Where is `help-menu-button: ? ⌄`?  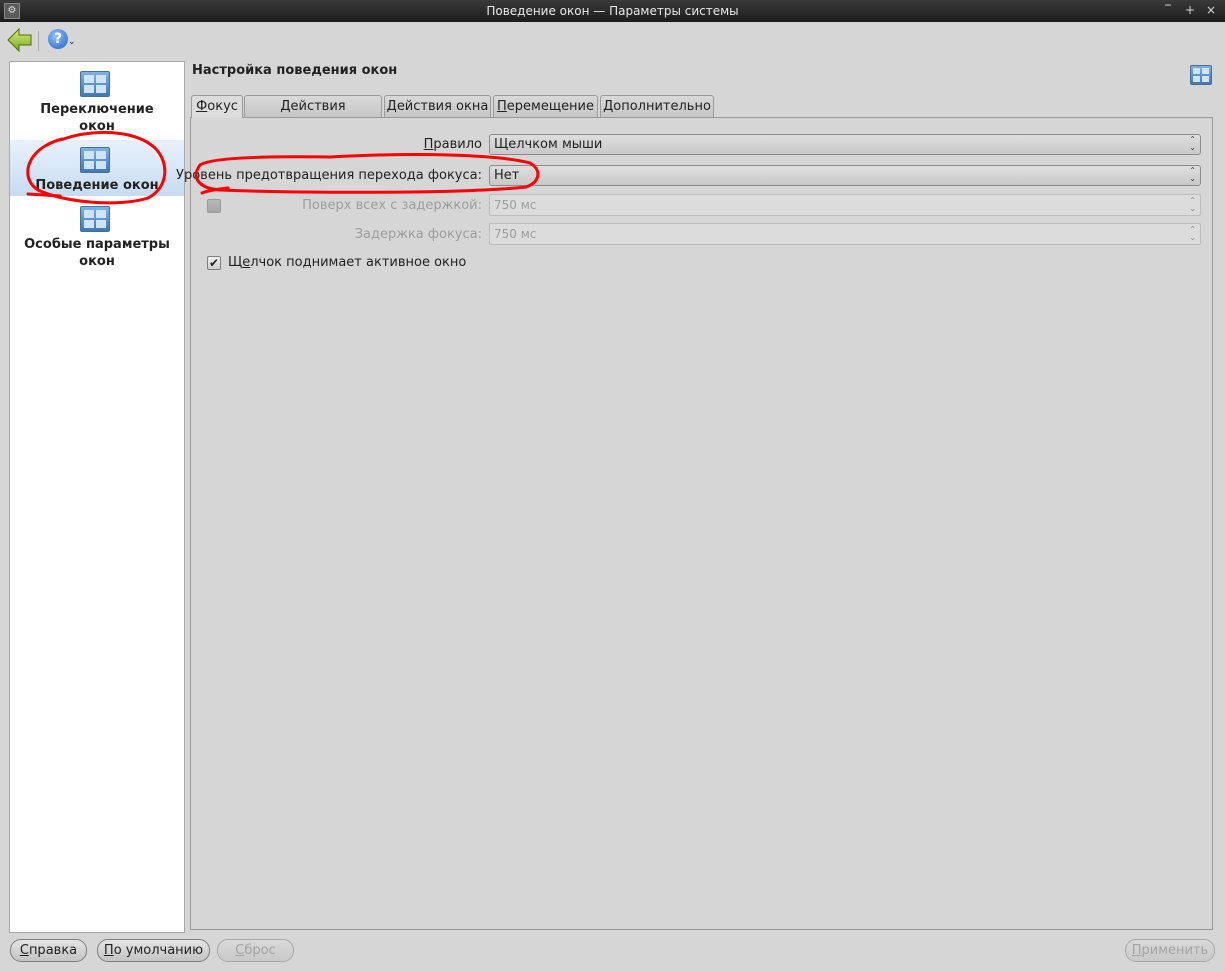 help-menu-button: ? ⌄ is located at coordinates (62, 40).